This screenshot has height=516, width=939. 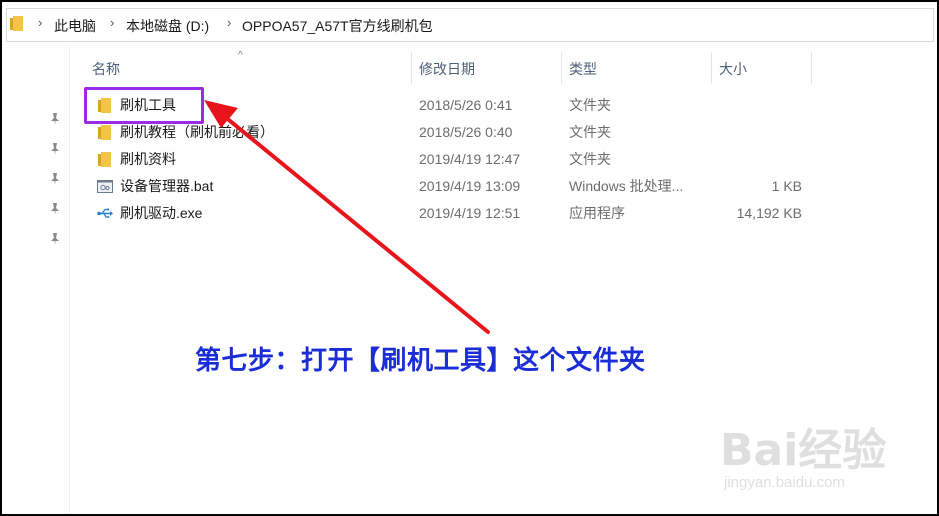 I want to click on column-divider, so click(x=811, y=68).